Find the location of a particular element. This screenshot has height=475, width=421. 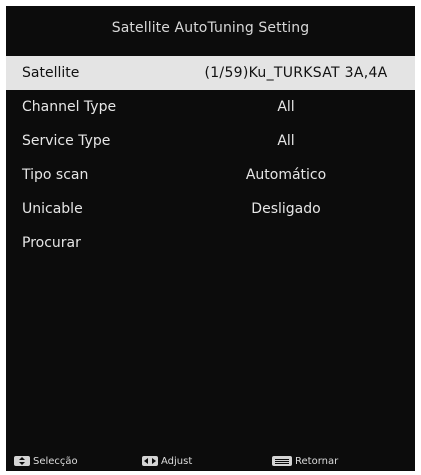

menu-item-unicable: Unicable Desligado is located at coordinates (210, 209).